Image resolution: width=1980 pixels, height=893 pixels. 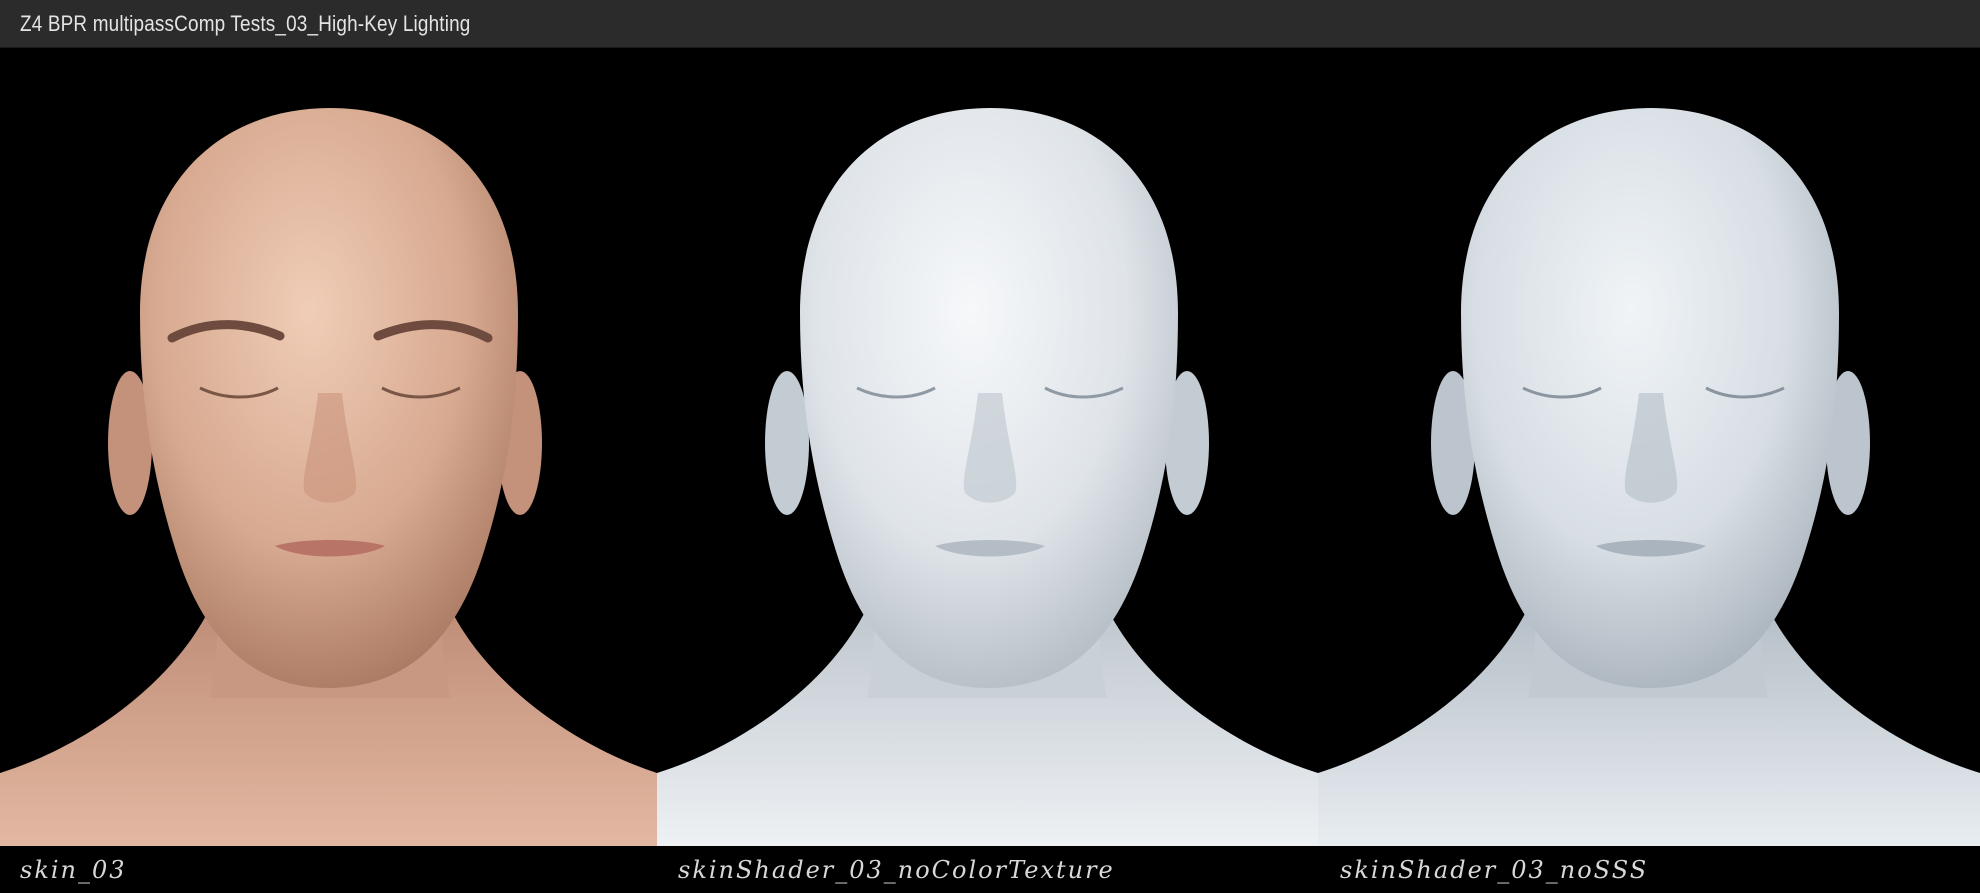 I want to click on caption-nosss: skinShader_03_noSSS, so click(x=1494, y=870).